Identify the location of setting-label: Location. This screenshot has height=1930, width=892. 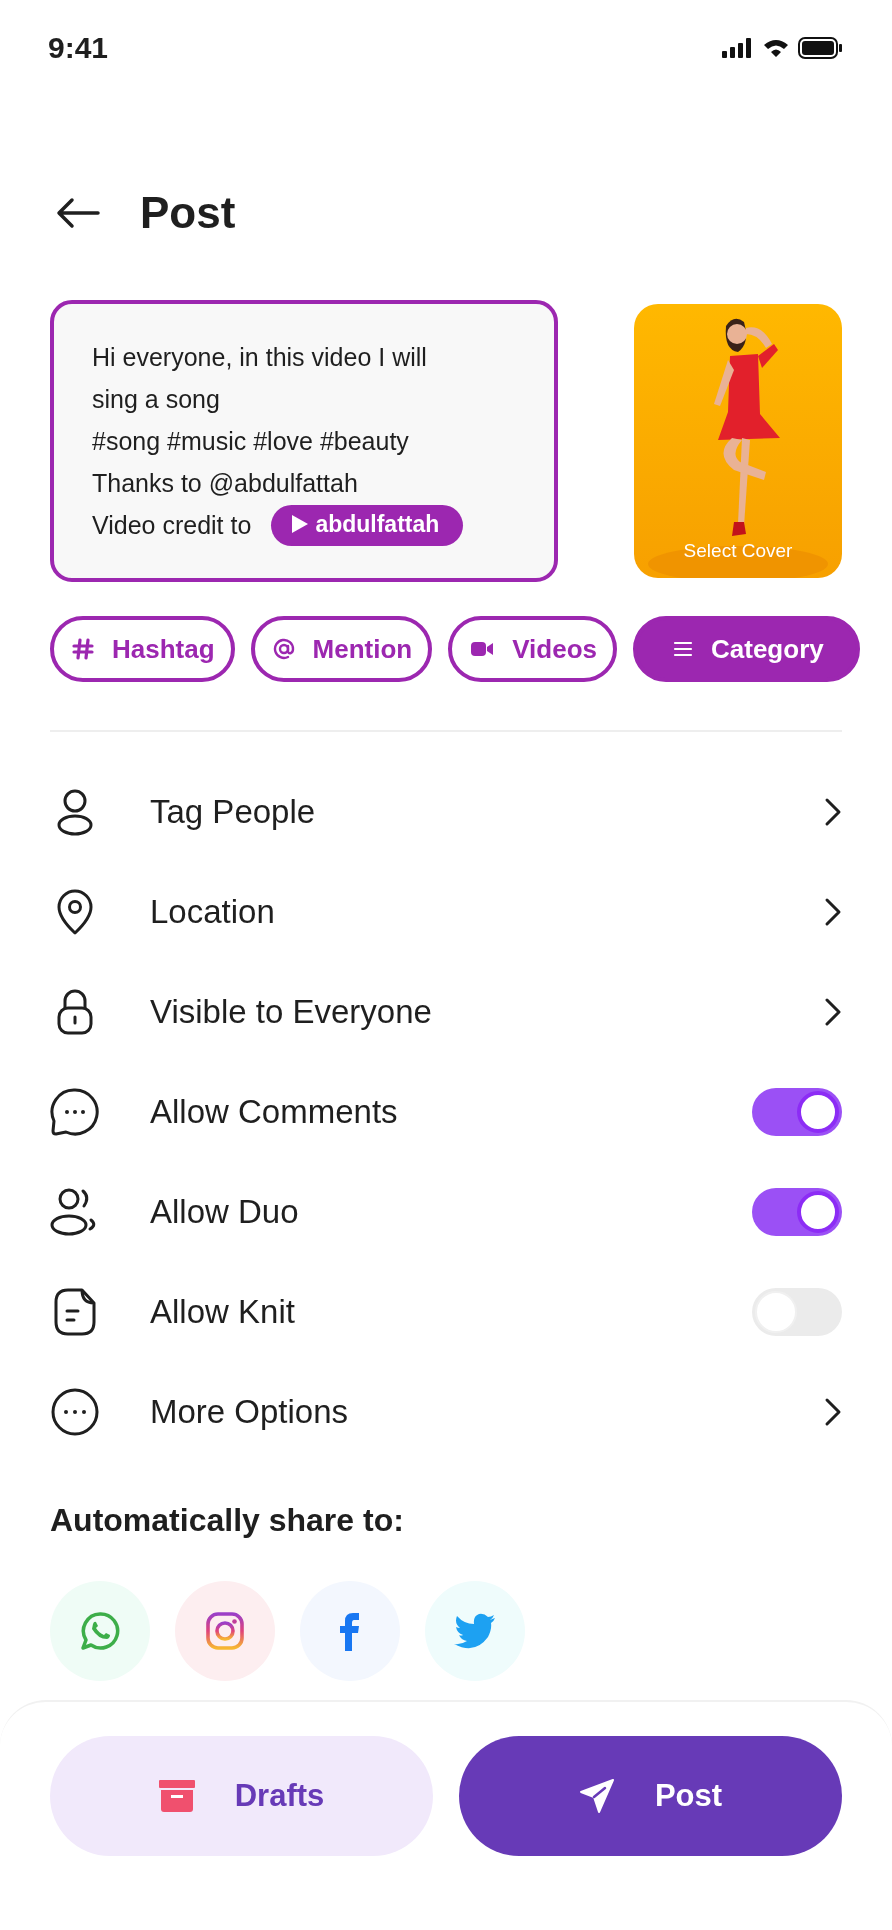
(487, 912).